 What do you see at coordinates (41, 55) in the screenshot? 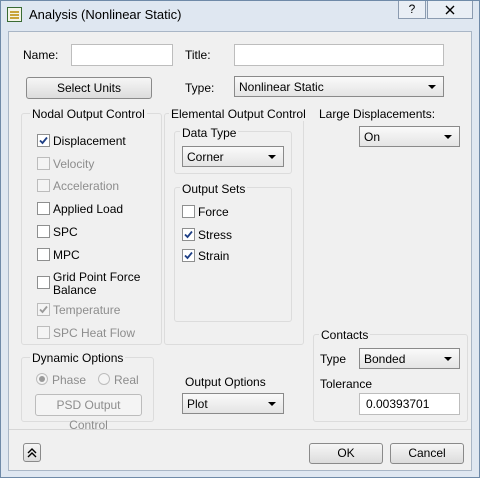
I see `name-label: Name:` at bounding box center [41, 55].